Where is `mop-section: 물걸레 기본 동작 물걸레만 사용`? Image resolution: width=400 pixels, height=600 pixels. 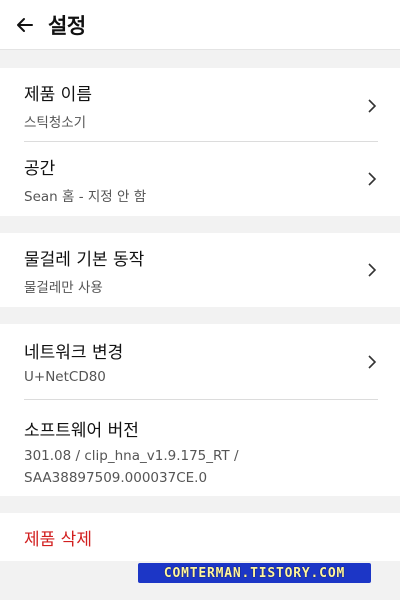 mop-section: 물걸레 기본 동작 물걸레만 사용 is located at coordinates (200, 270).